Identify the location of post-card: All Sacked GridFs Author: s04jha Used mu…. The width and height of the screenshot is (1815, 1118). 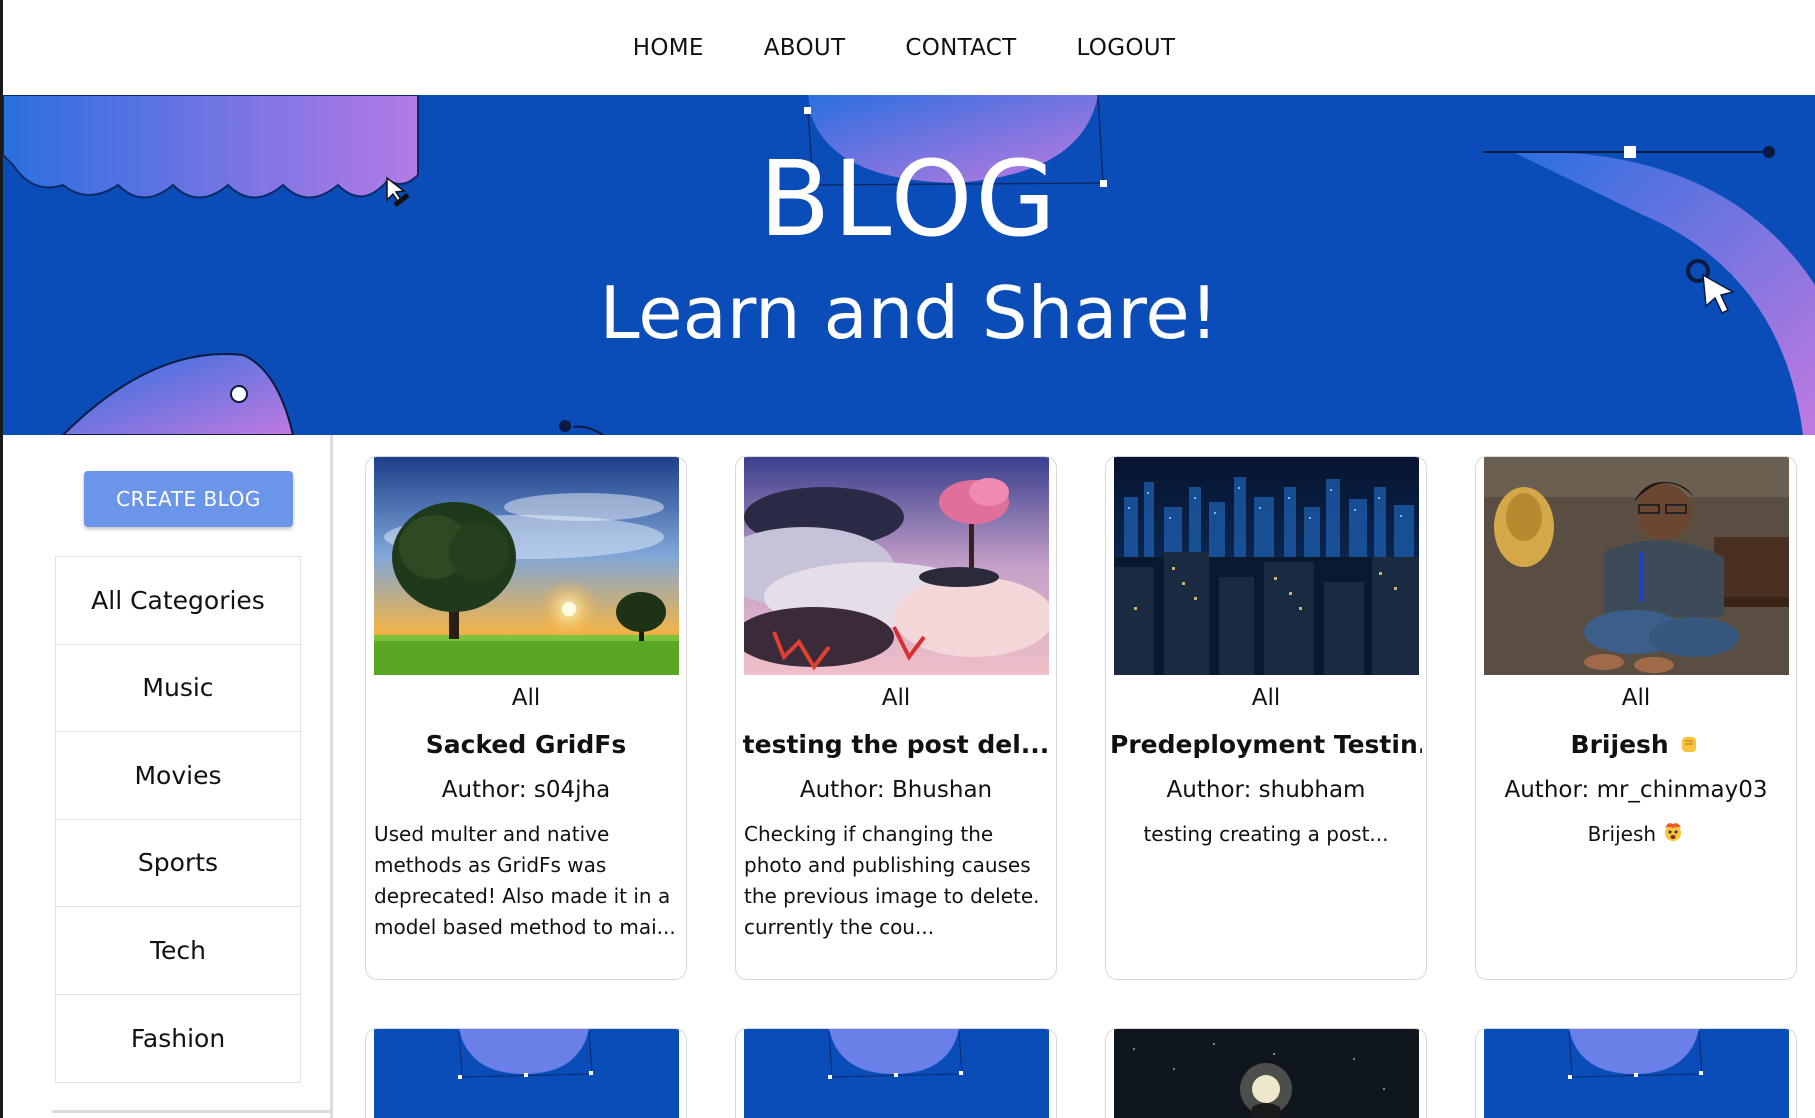
(526, 718).